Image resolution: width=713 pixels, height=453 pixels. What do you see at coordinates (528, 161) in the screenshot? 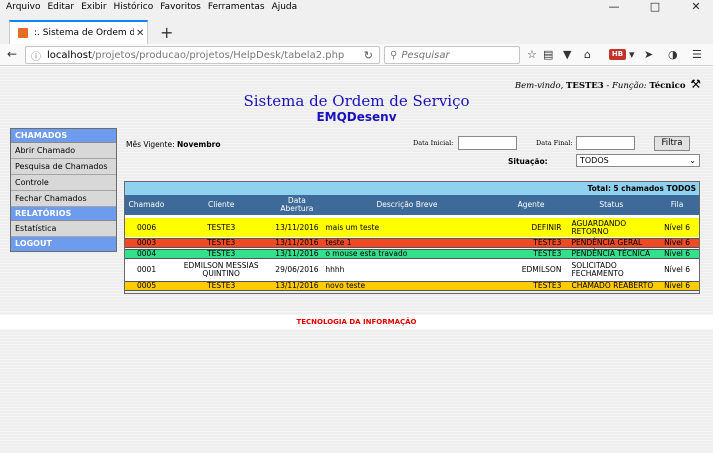
I see `situation-label: Situação:` at bounding box center [528, 161].